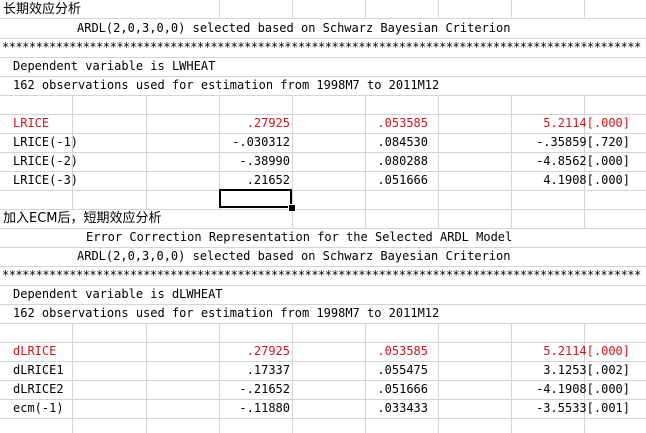 Image resolution: width=646 pixels, height=433 pixels. I want to click on t-ratio: -3.5533[.001], so click(583, 408).